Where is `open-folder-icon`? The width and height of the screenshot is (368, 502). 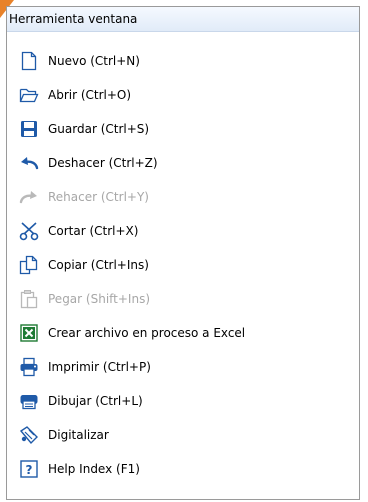 open-folder-icon is located at coordinates (29, 95).